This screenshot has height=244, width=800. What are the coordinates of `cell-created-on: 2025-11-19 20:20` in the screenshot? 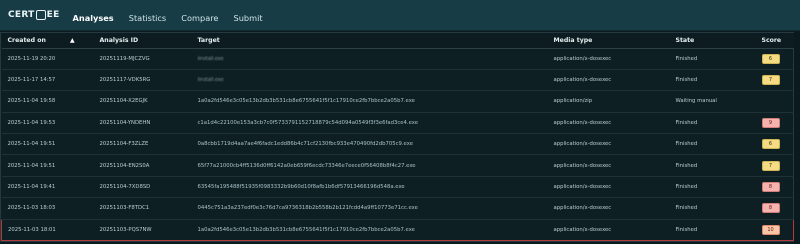 It's located at (47, 59).